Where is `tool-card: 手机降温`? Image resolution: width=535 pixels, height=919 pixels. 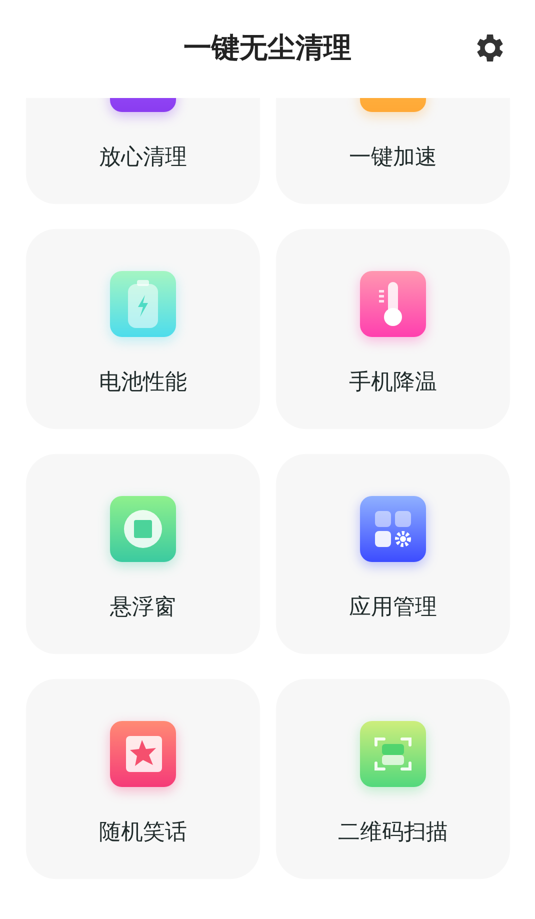
tool-card: 手机降温 is located at coordinates (393, 329).